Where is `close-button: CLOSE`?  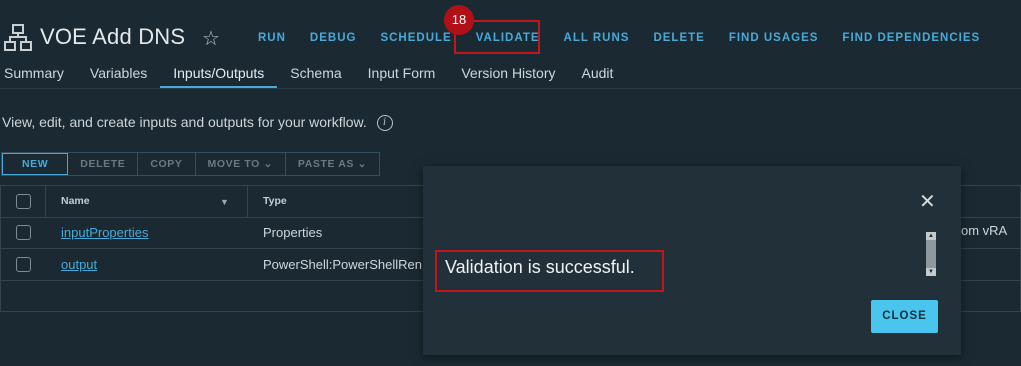 close-button: CLOSE is located at coordinates (904, 316).